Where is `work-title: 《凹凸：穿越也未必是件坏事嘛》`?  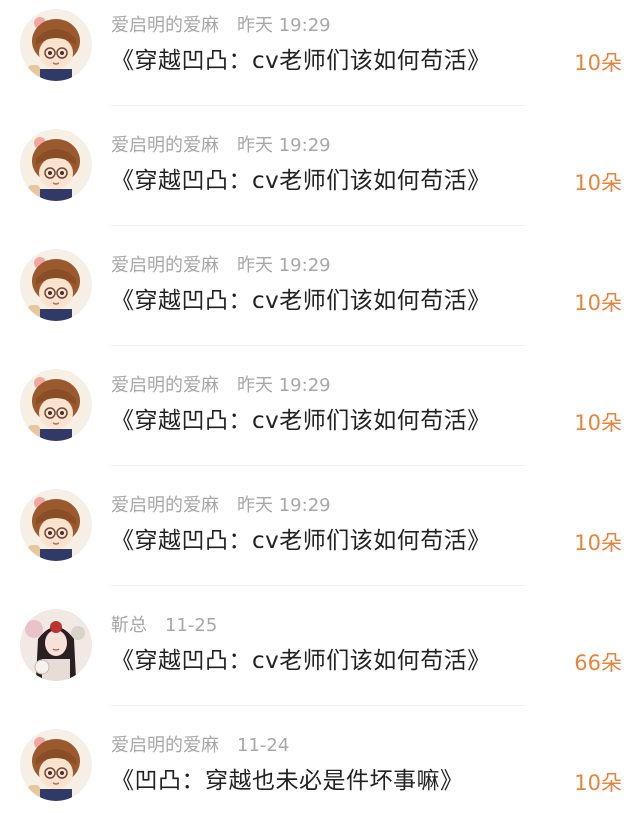
work-title: 《凹凸：穿越也未必是件坏事嘛》 is located at coordinates (287, 781).